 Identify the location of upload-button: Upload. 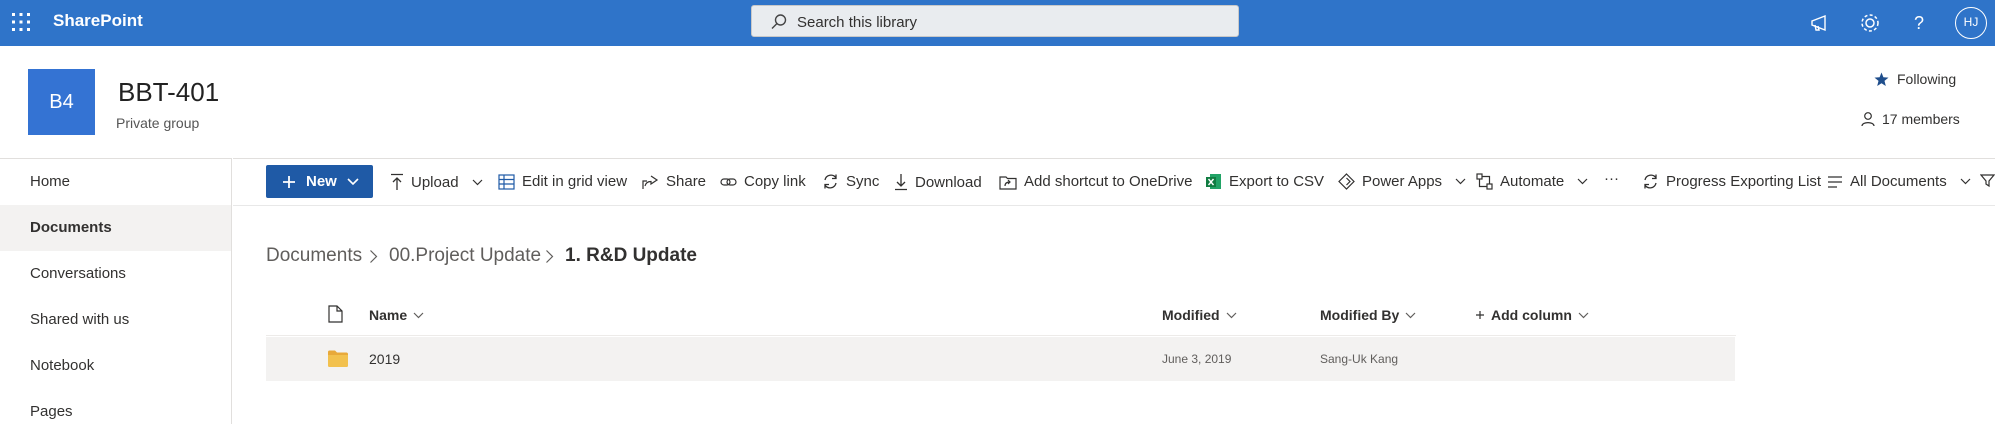
(436, 182).